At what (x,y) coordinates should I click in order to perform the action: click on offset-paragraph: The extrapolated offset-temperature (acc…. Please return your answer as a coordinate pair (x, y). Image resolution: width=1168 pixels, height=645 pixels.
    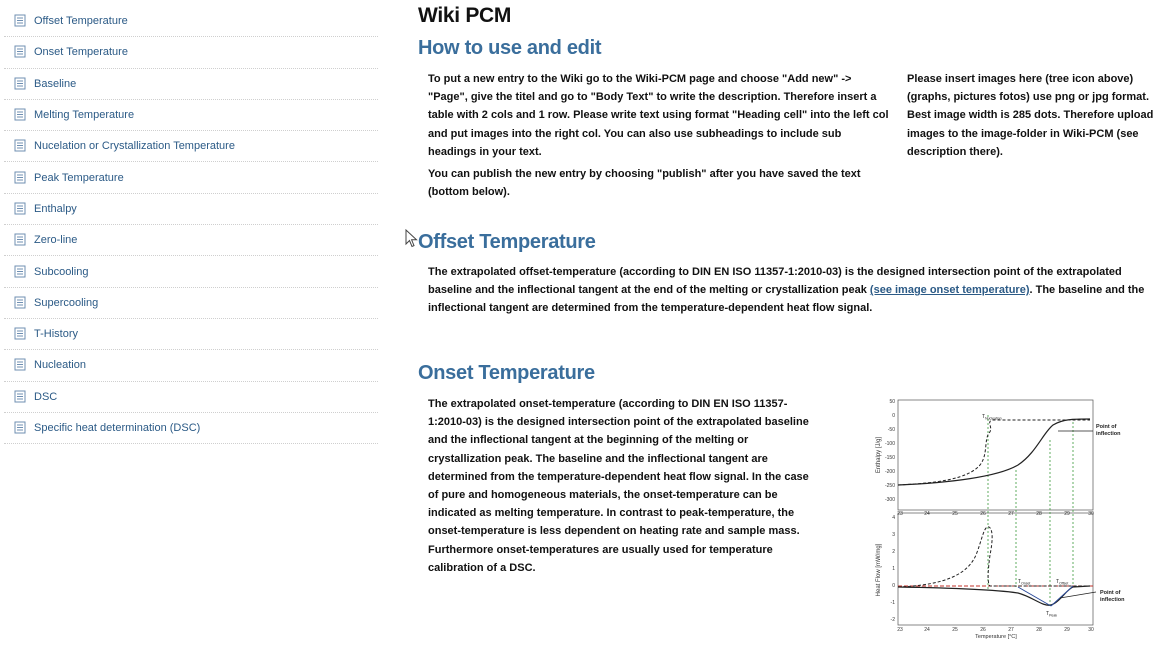
    Looking at the image, I should click on (795, 290).